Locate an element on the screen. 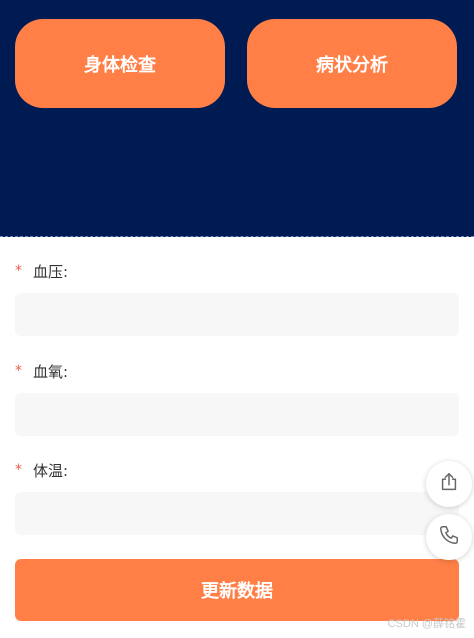  call-button is located at coordinates (449, 537).